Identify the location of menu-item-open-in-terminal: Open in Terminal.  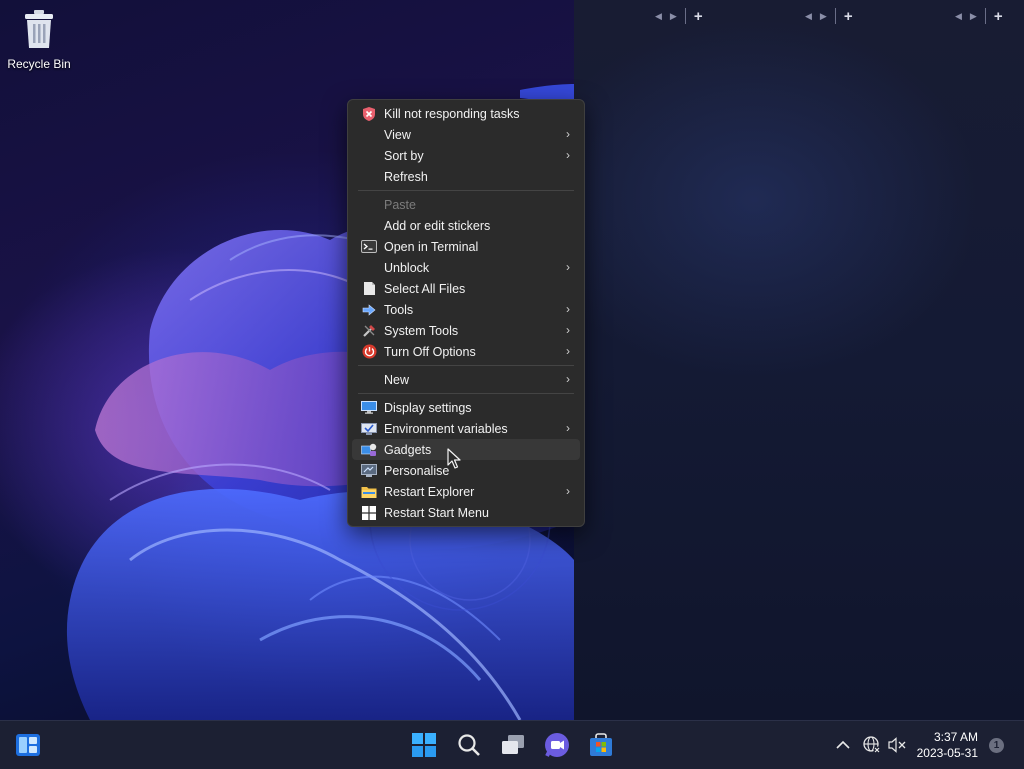
(466, 246).